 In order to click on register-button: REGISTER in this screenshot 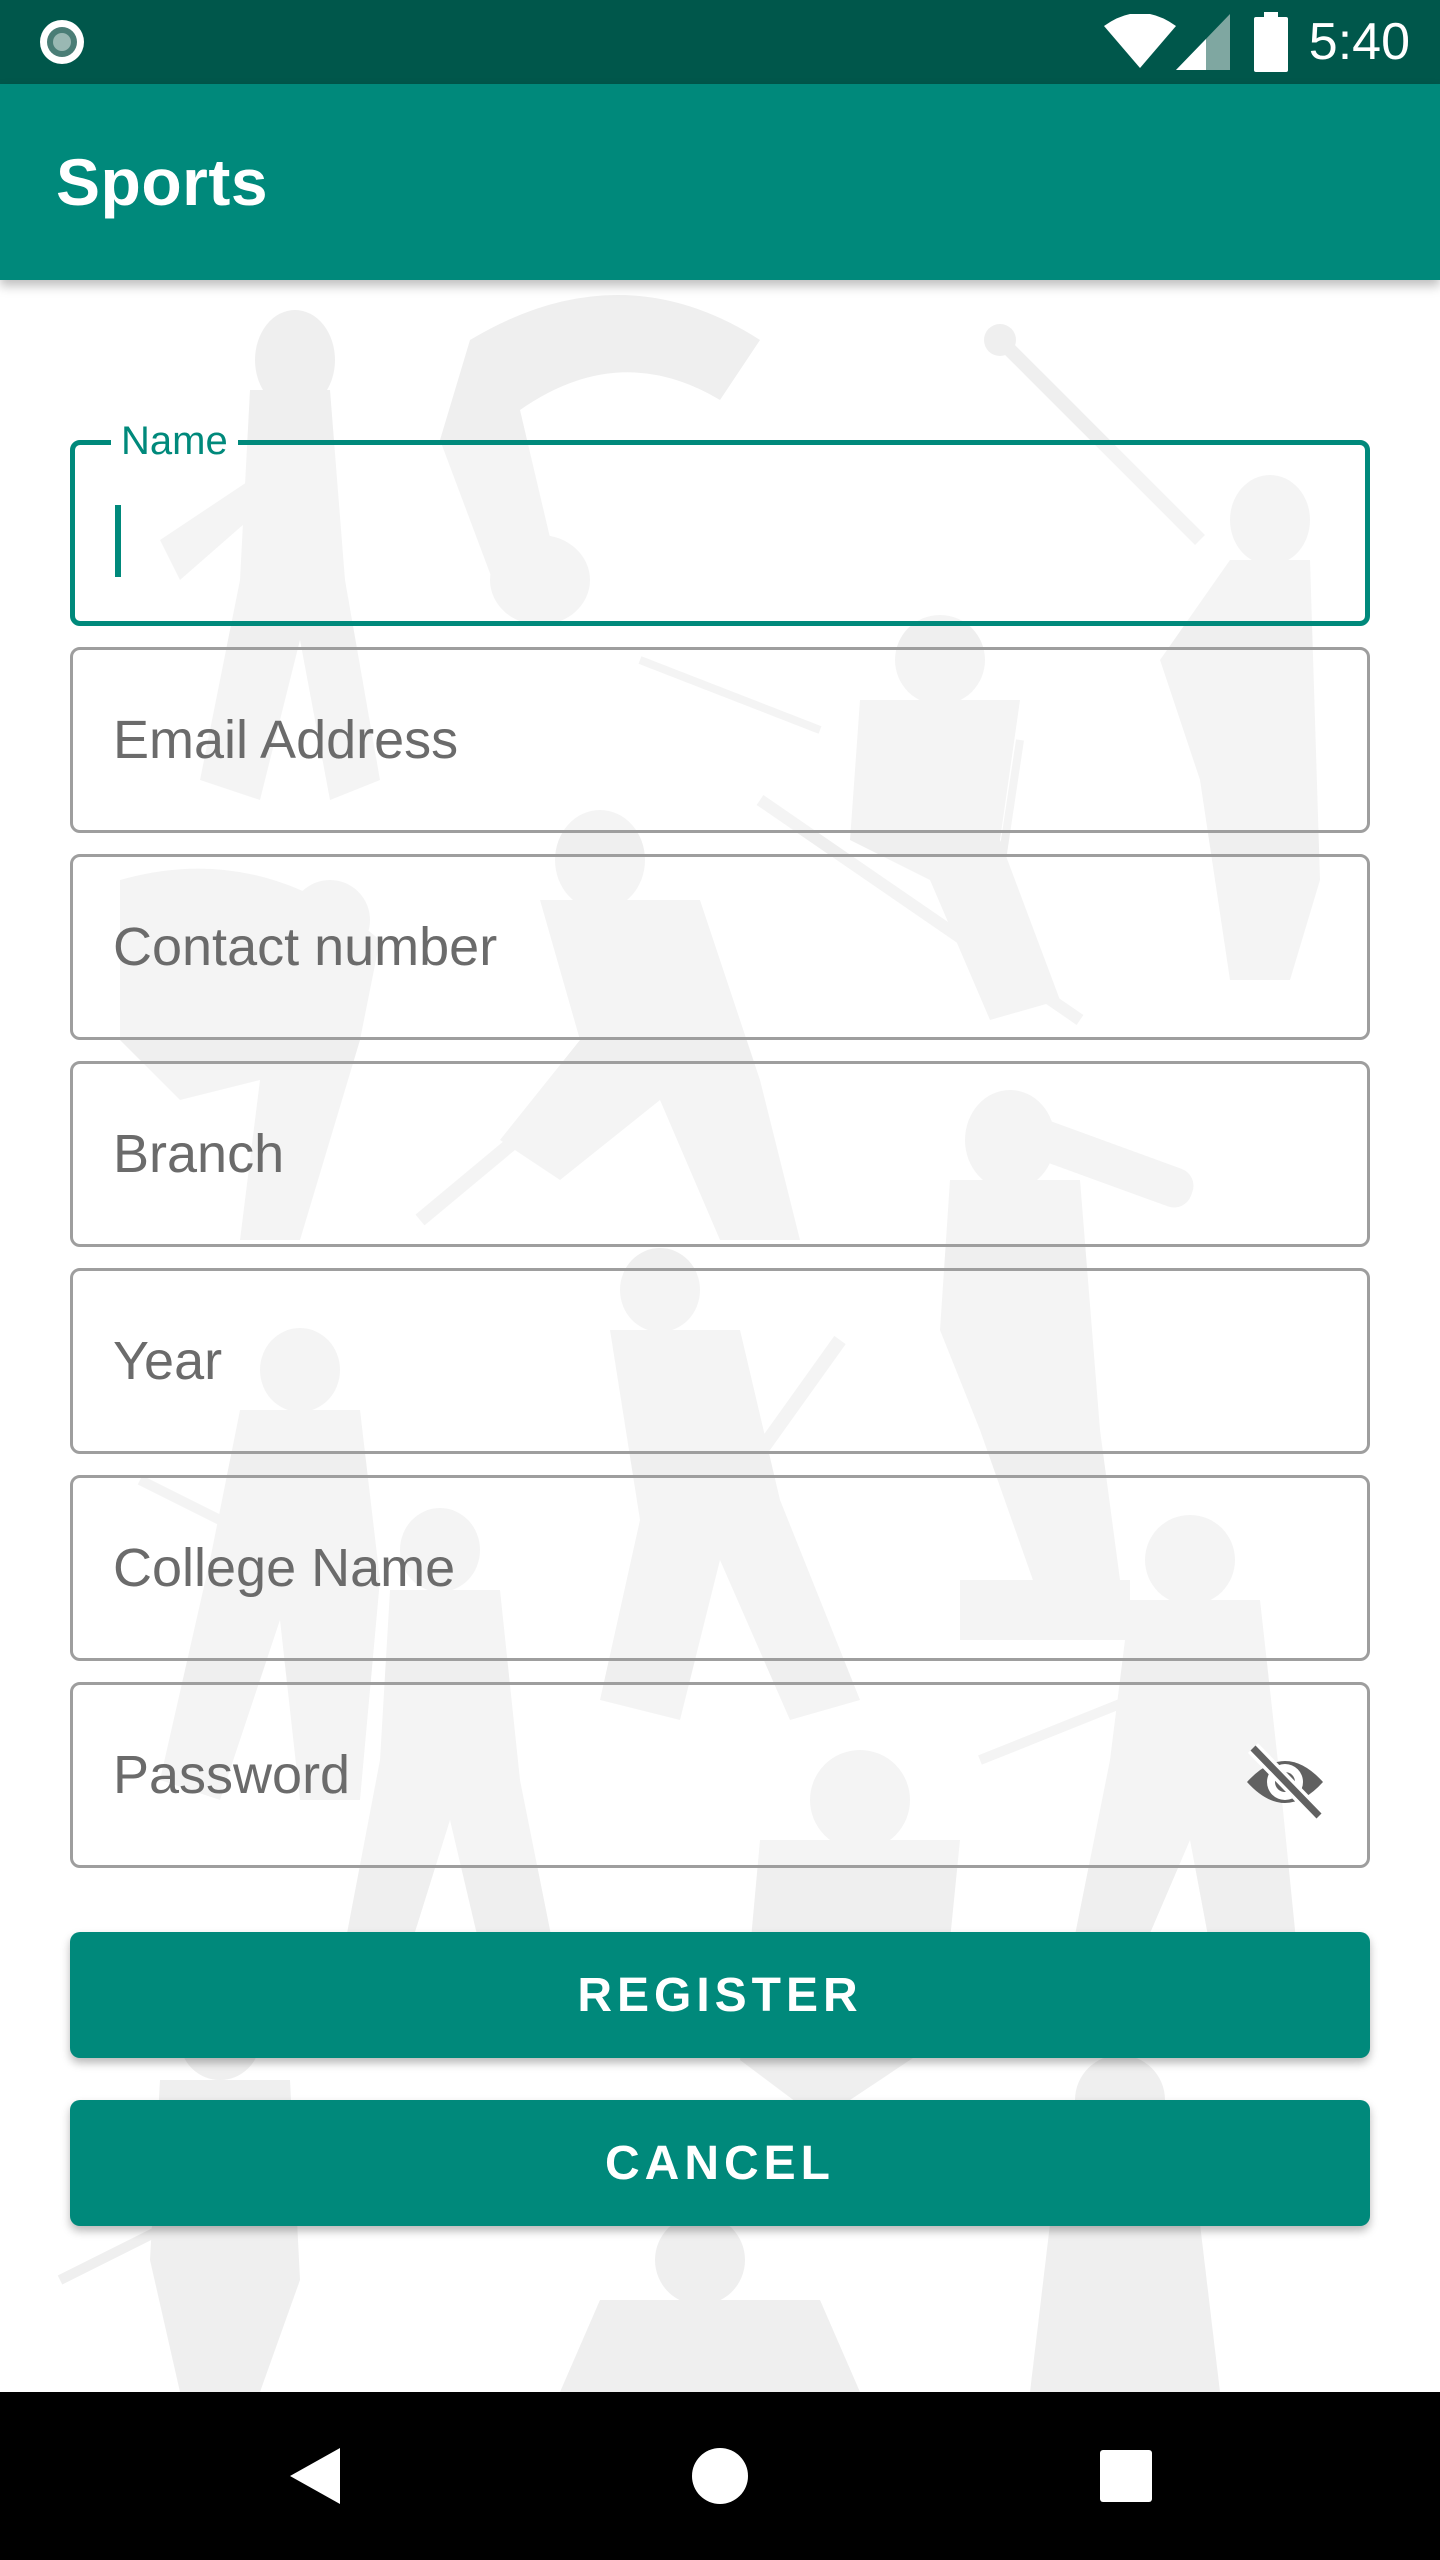, I will do `click(720, 1995)`.